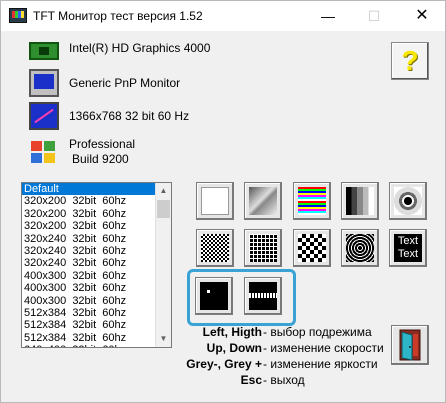 The height and width of the screenshot is (403, 446). Describe the element at coordinates (374, 16) in the screenshot. I see `maximize-button: ☐` at that location.